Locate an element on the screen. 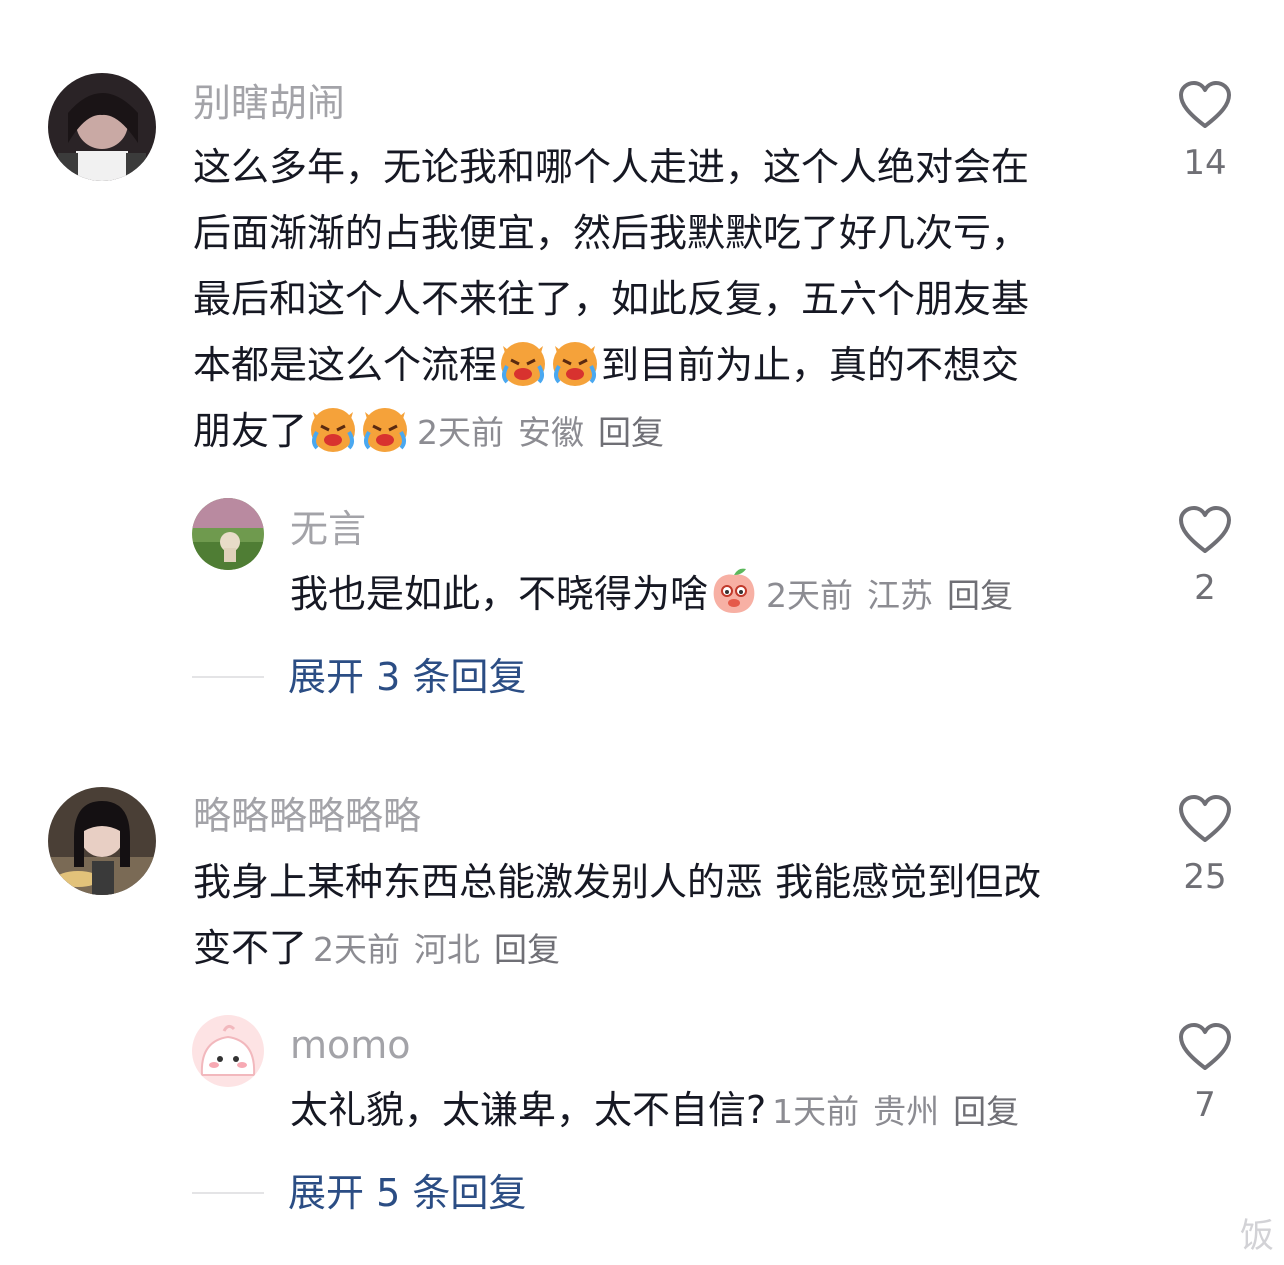 This screenshot has height=1265, width=1284. comment-text-segment: 到目前为止，真的不想交 is located at coordinates (810, 365).